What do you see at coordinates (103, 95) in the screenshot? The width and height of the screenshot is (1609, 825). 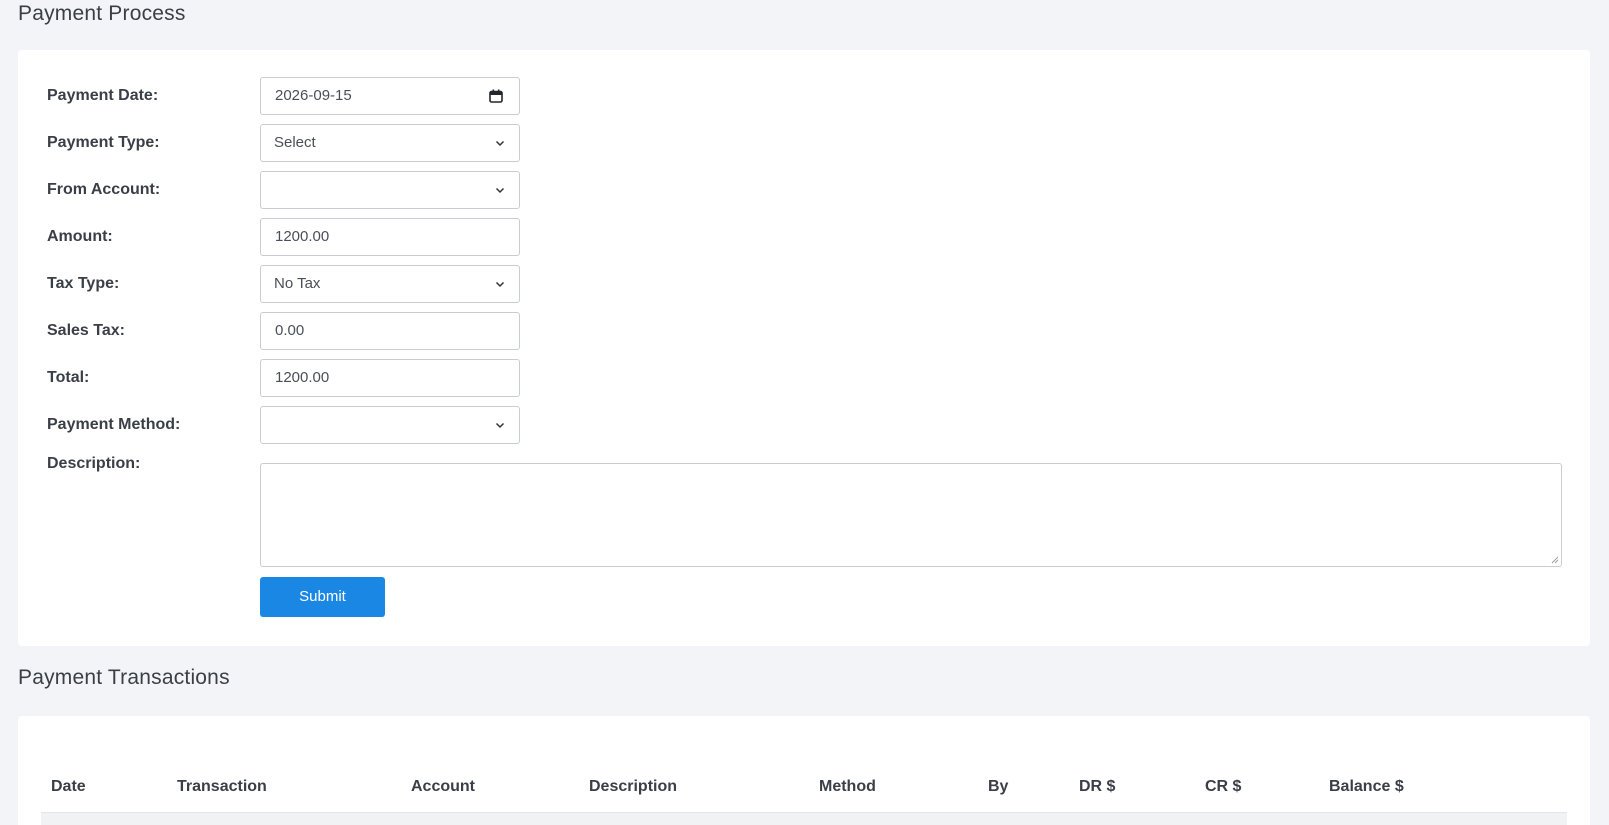 I see `payment-date-label: Payment Date:` at bounding box center [103, 95].